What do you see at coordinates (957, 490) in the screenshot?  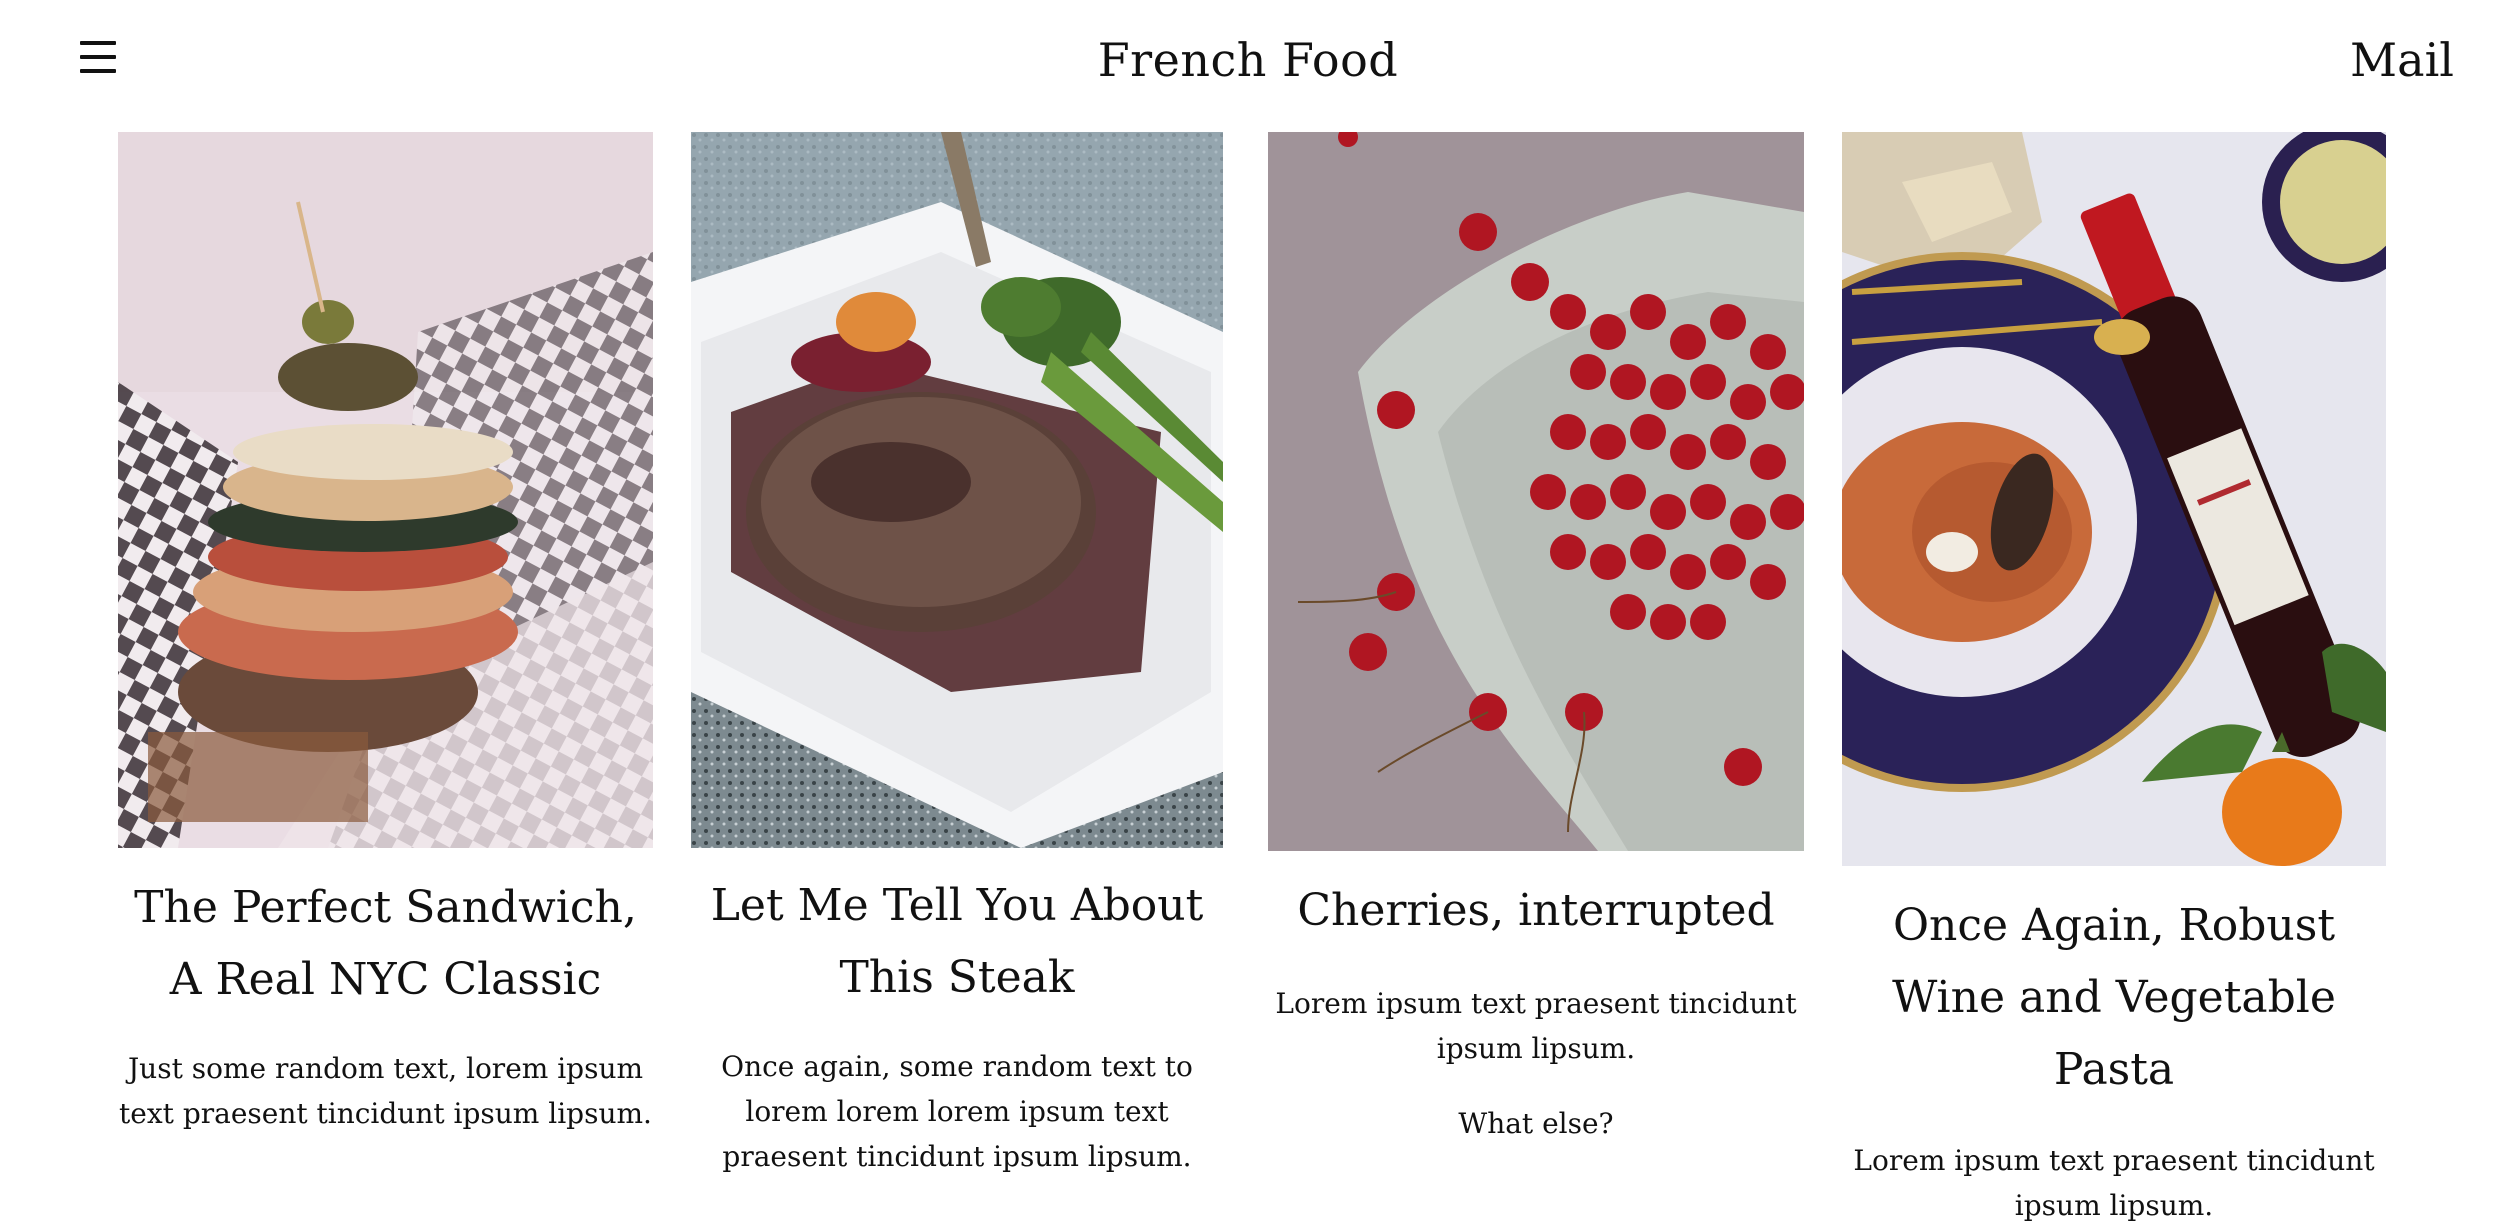 I see `steak-photo` at bounding box center [957, 490].